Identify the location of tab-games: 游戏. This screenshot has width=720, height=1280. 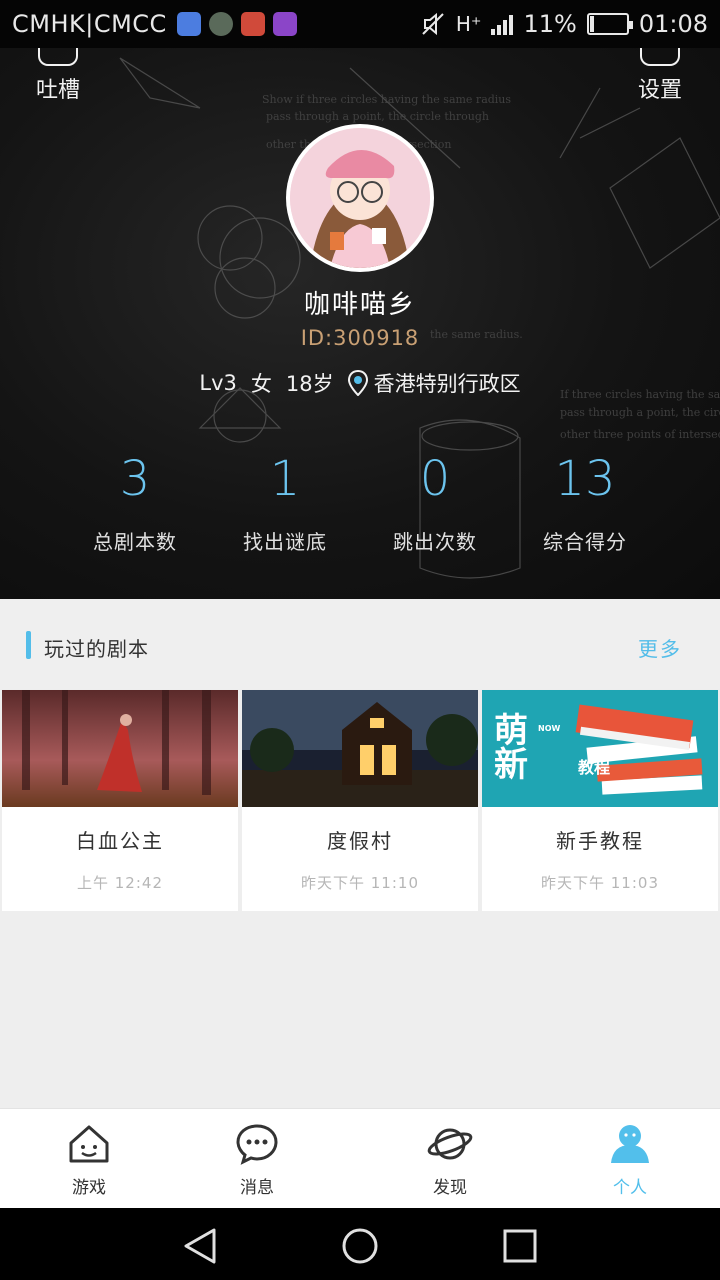
(89, 1160).